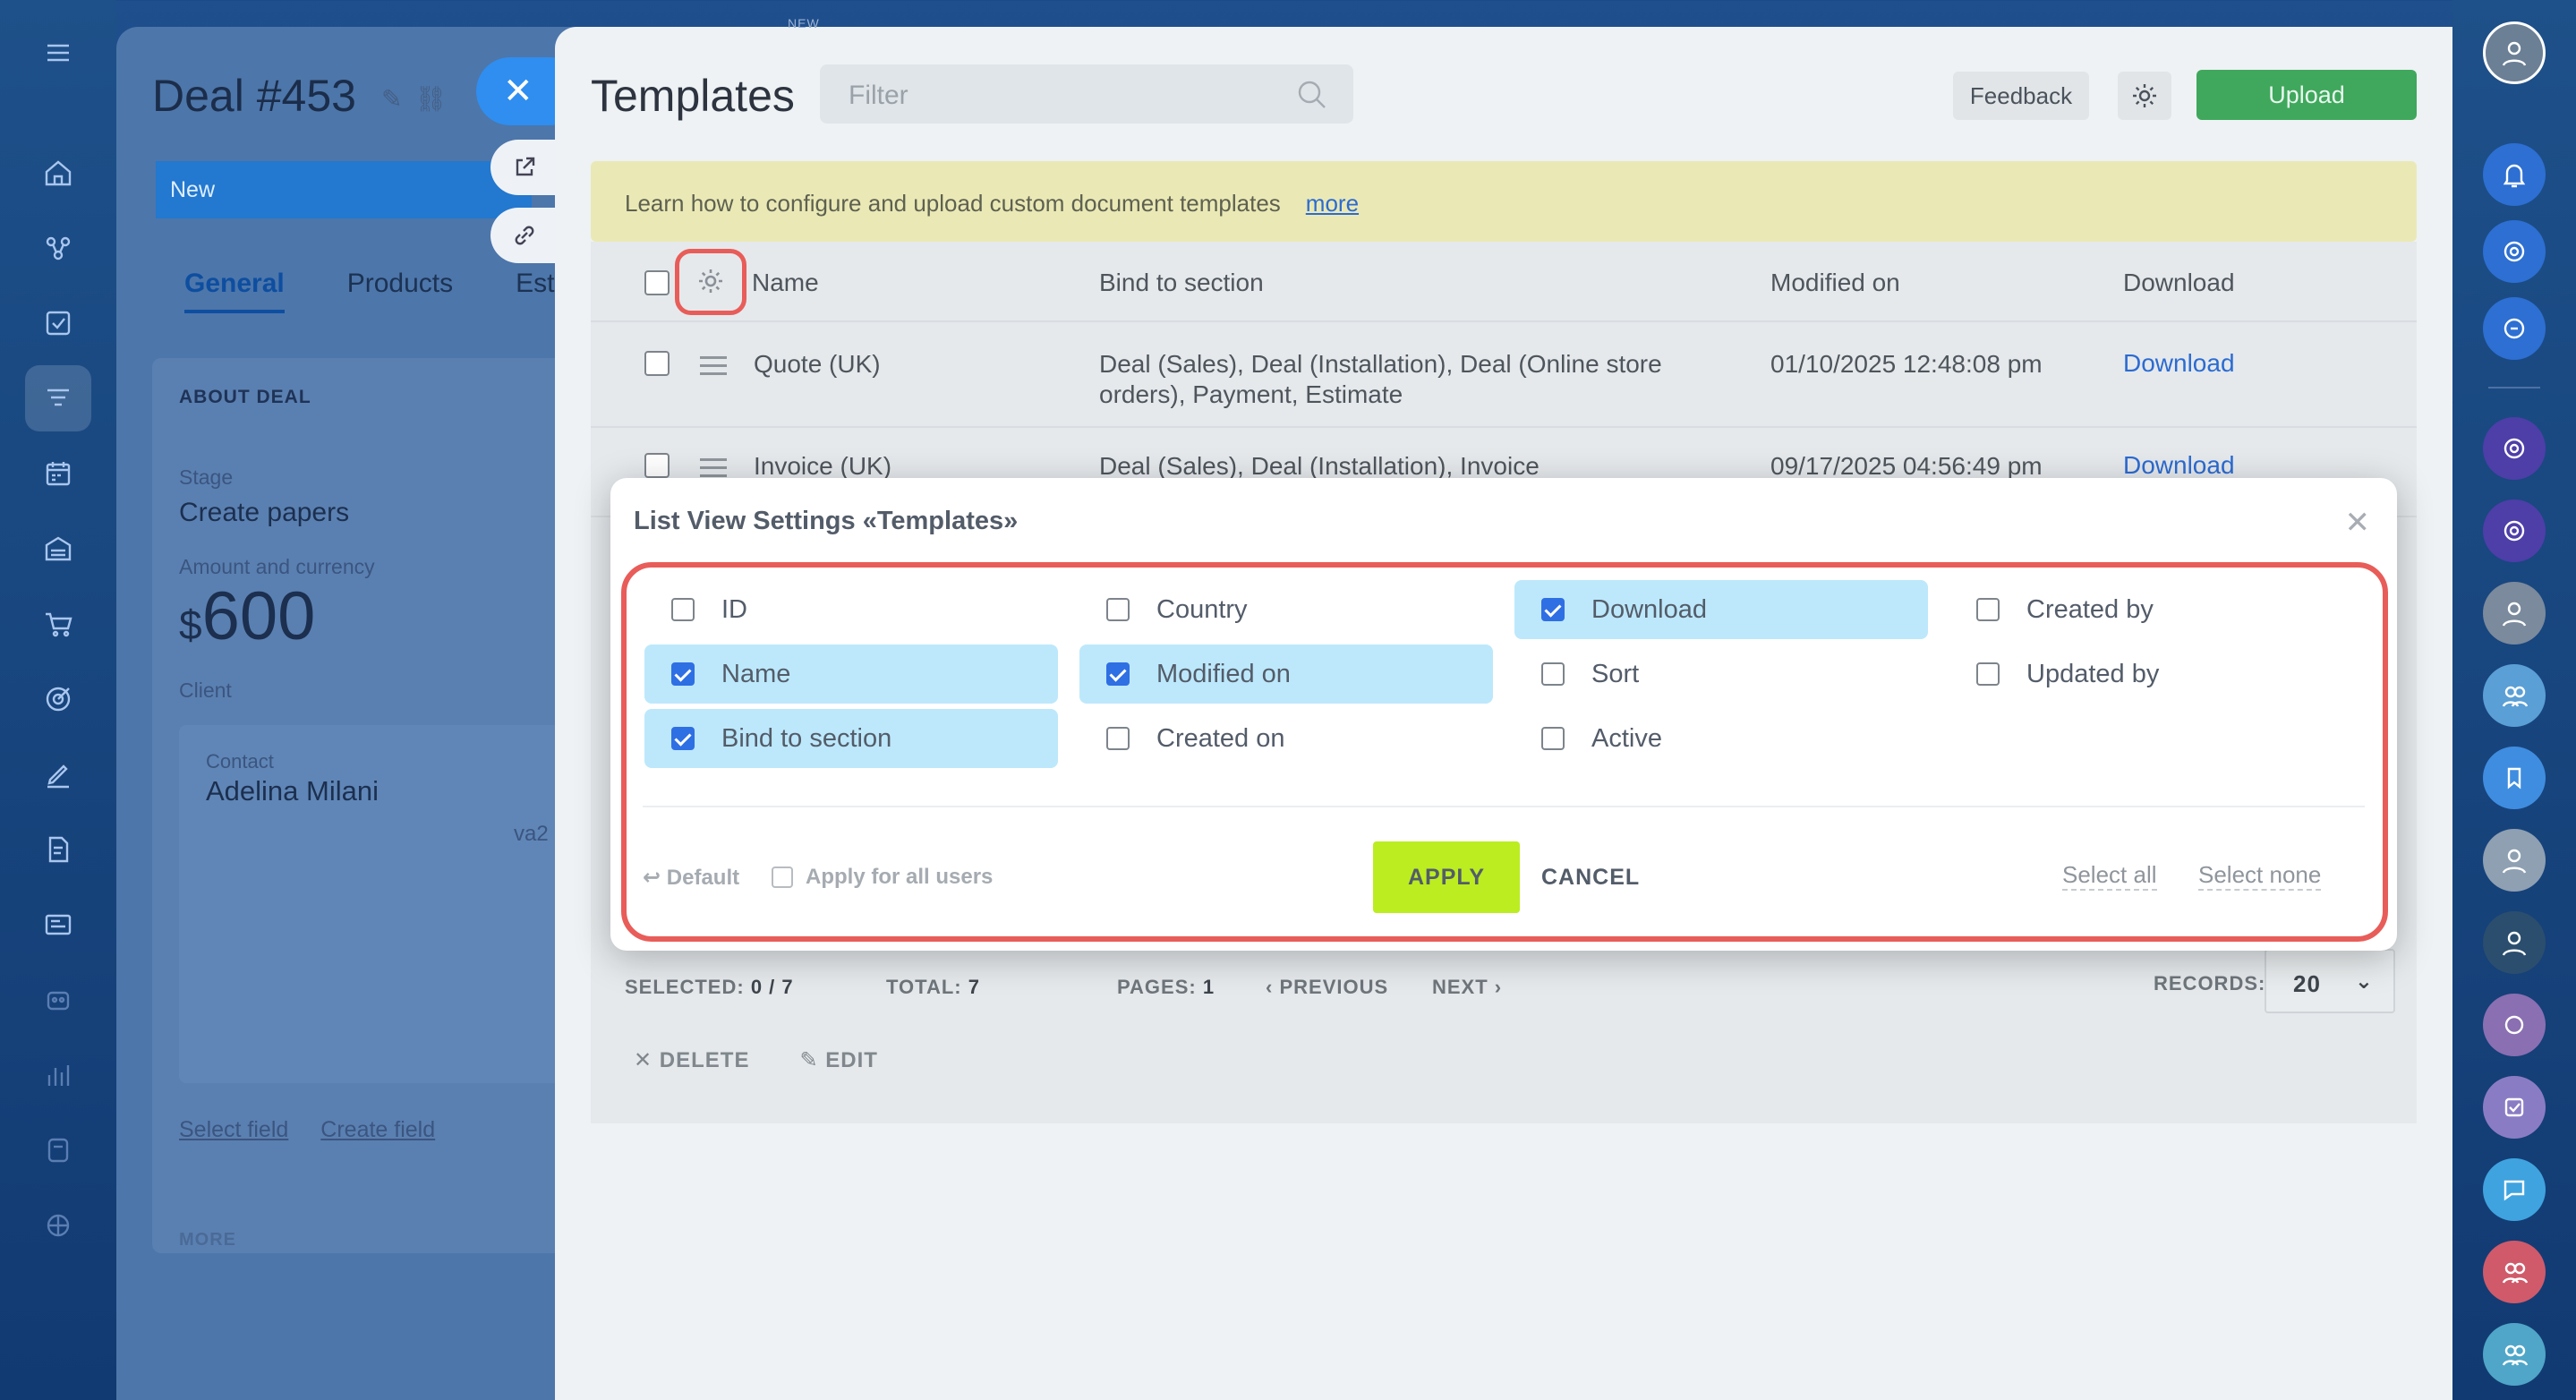 The image size is (2576, 1400). What do you see at coordinates (851, 674) in the screenshot?
I see `option-name: Name` at bounding box center [851, 674].